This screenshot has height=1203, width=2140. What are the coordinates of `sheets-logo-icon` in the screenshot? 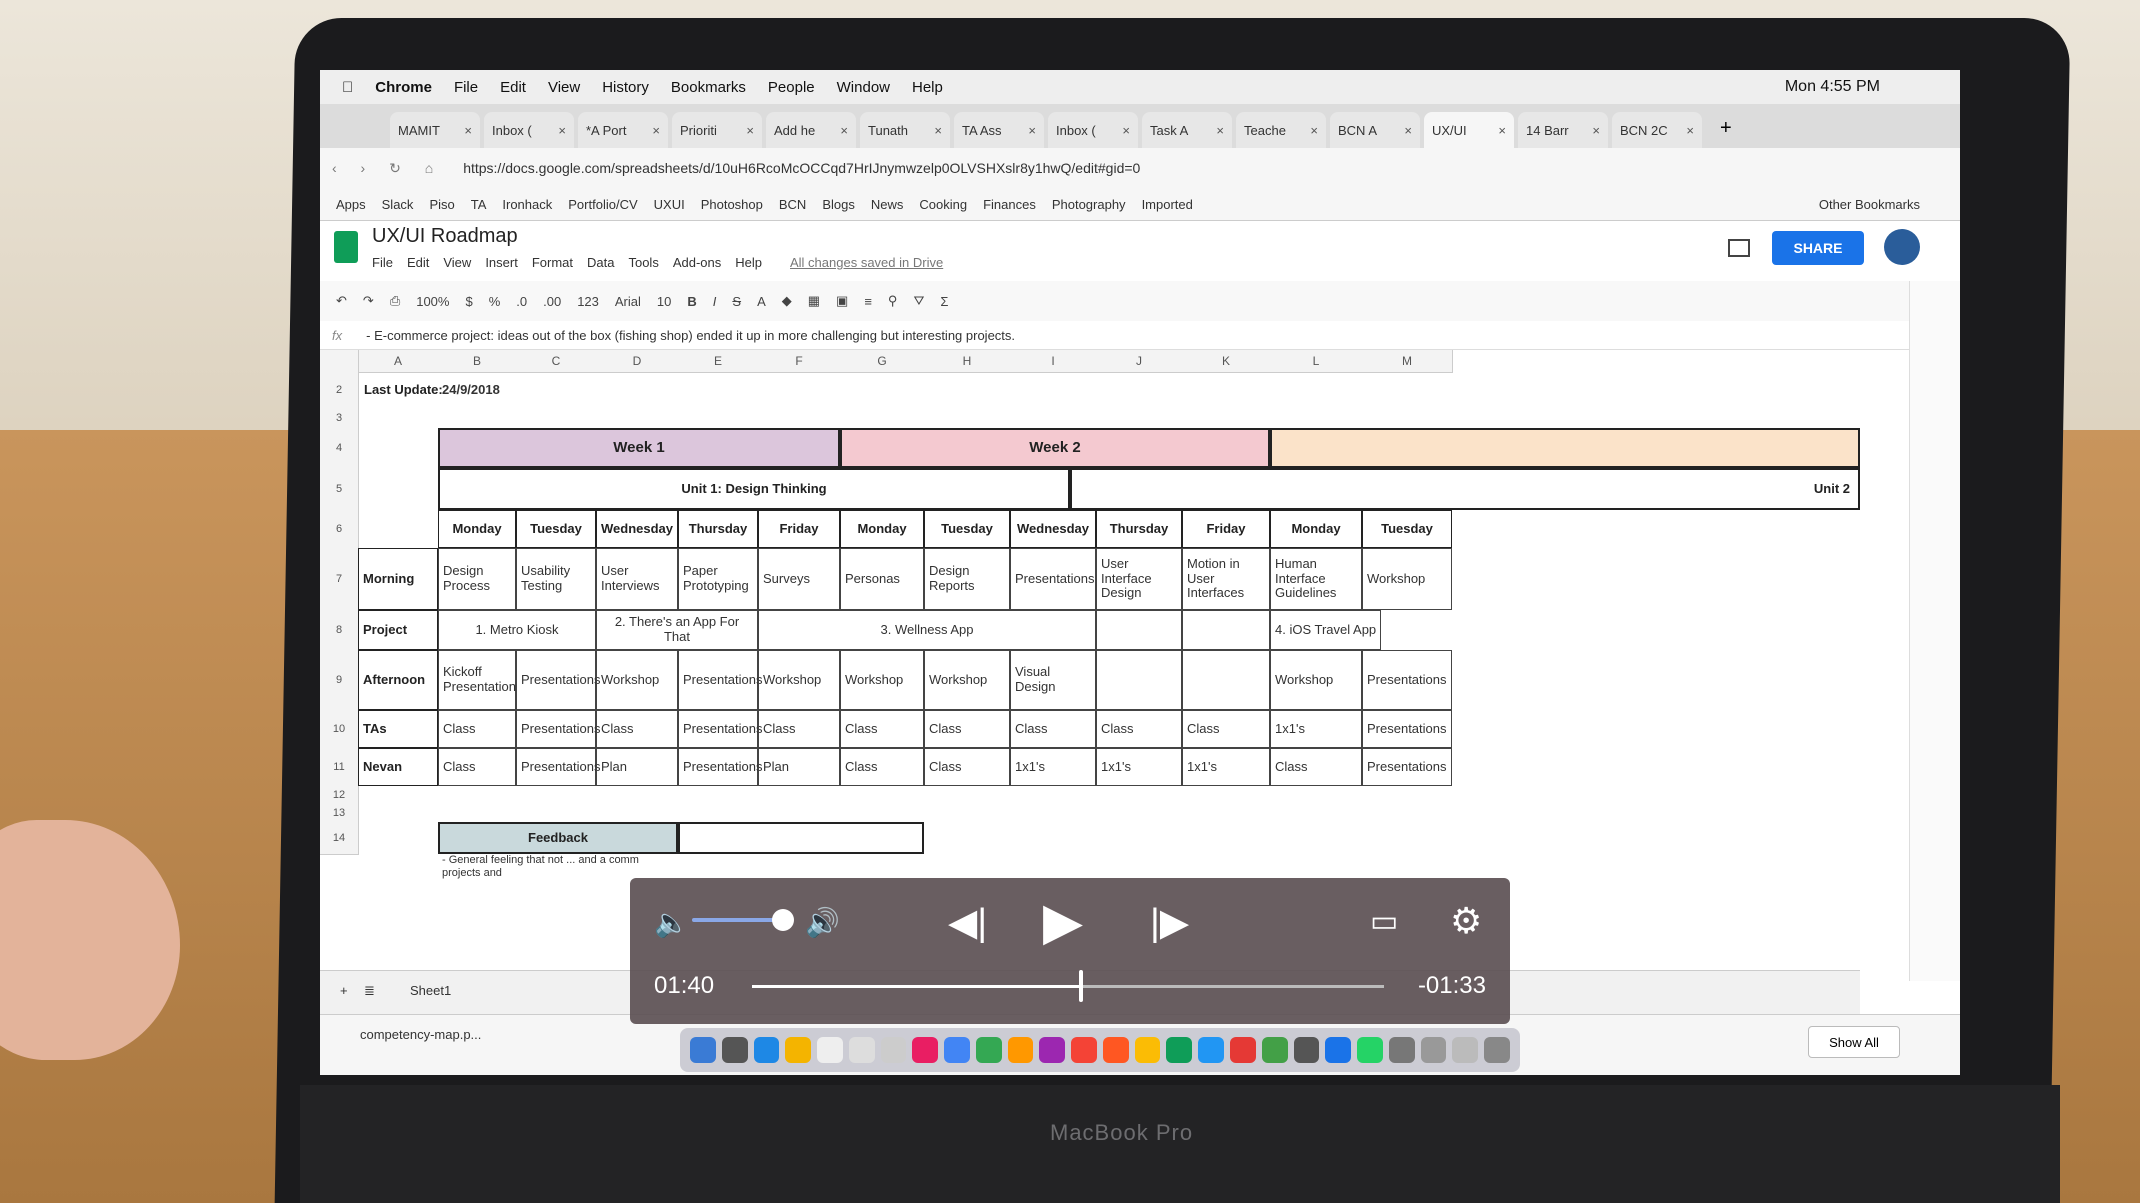 It's located at (346, 247).